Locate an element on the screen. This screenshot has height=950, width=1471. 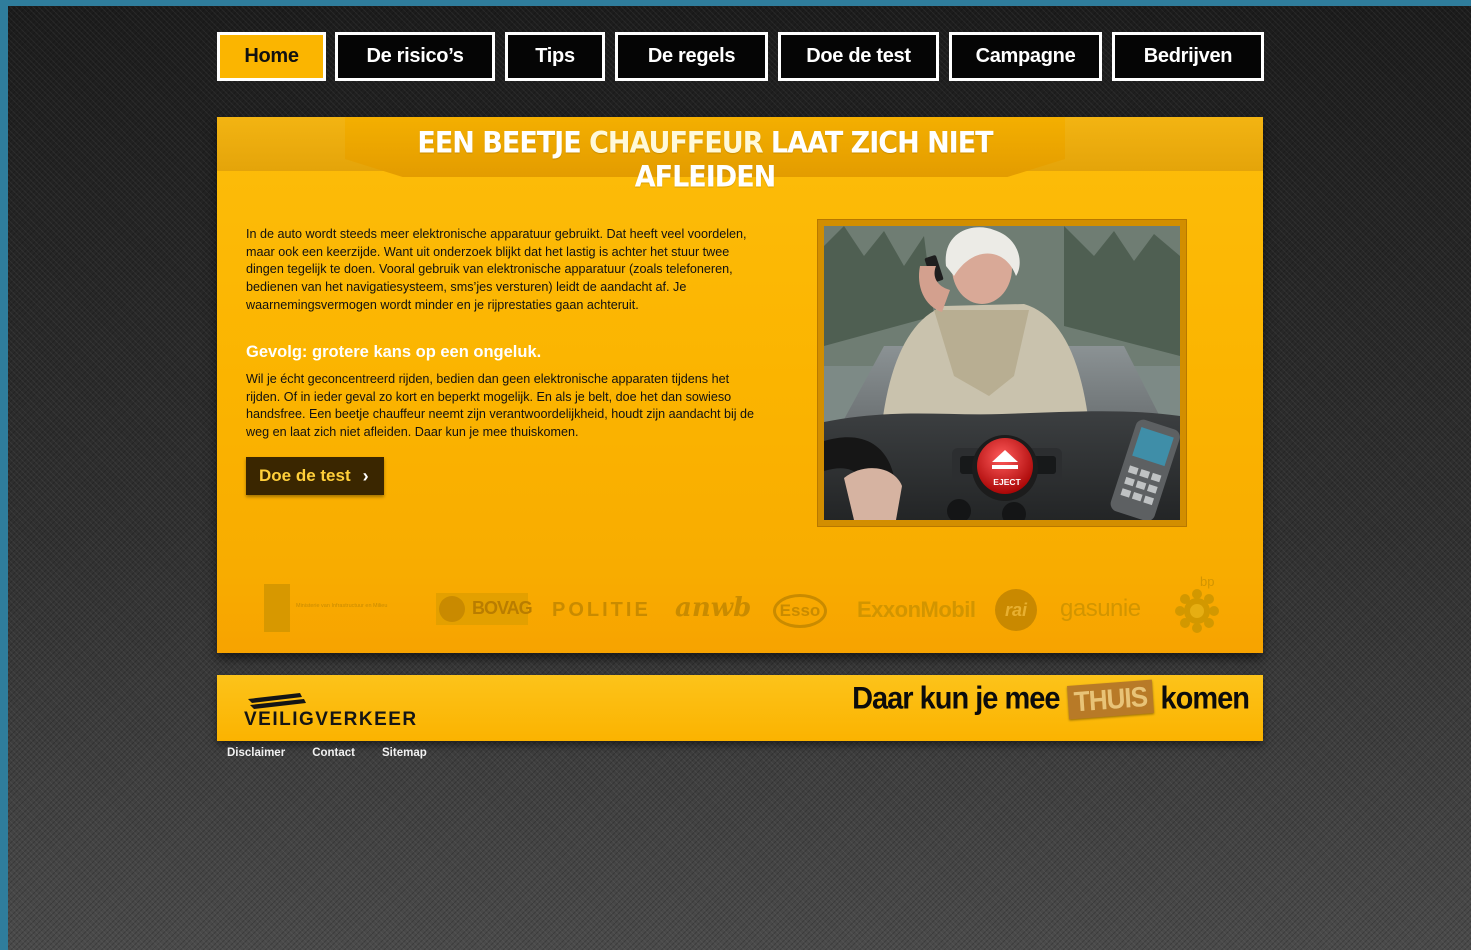
slogan-thuis-tag: THUIS is located at coordinates (1110, 699).